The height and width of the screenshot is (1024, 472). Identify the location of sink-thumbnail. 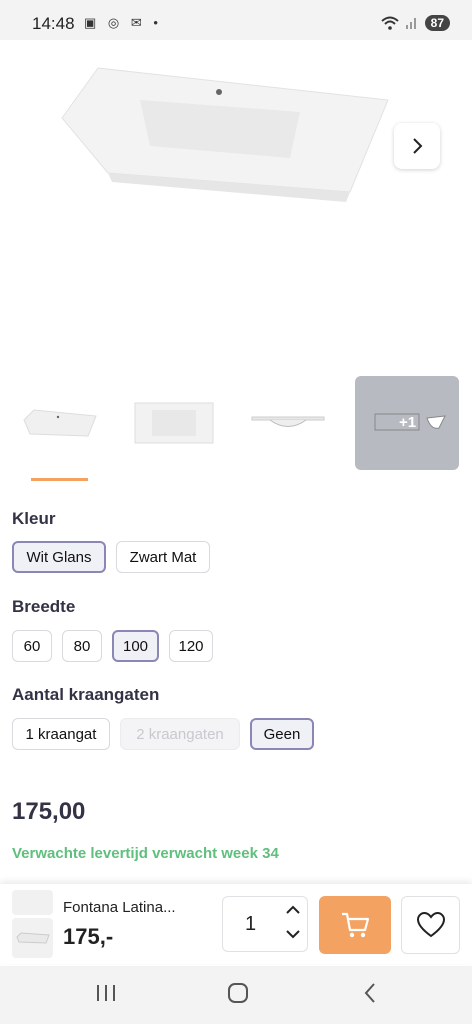
(60, 423).